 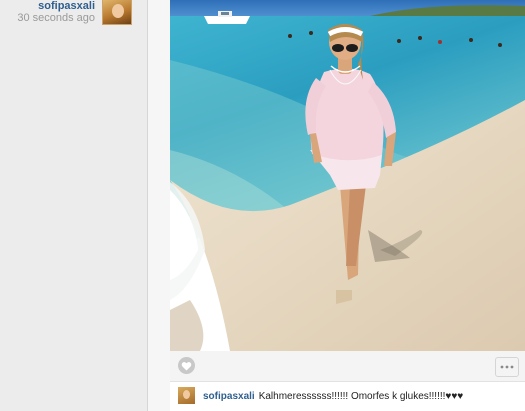 What do you see at coordinates (66, 6) in the screenshot?
I see `post-author-name: sofipasxali` at bounding box center [66, 6].